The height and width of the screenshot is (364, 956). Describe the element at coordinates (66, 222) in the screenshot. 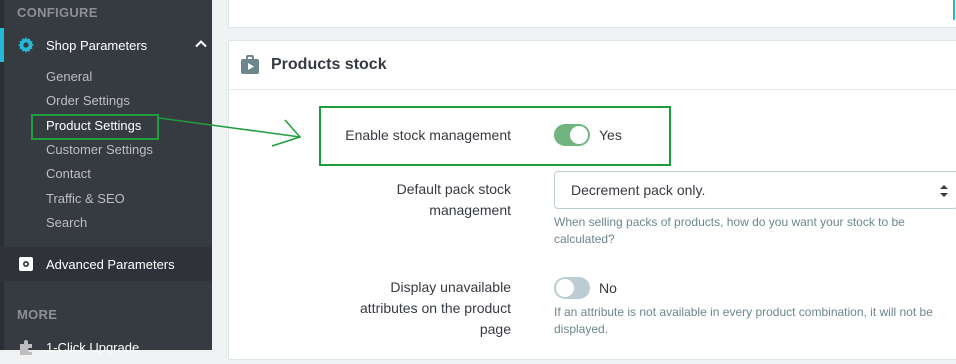

I see `sub-item-search: Search` at that location.